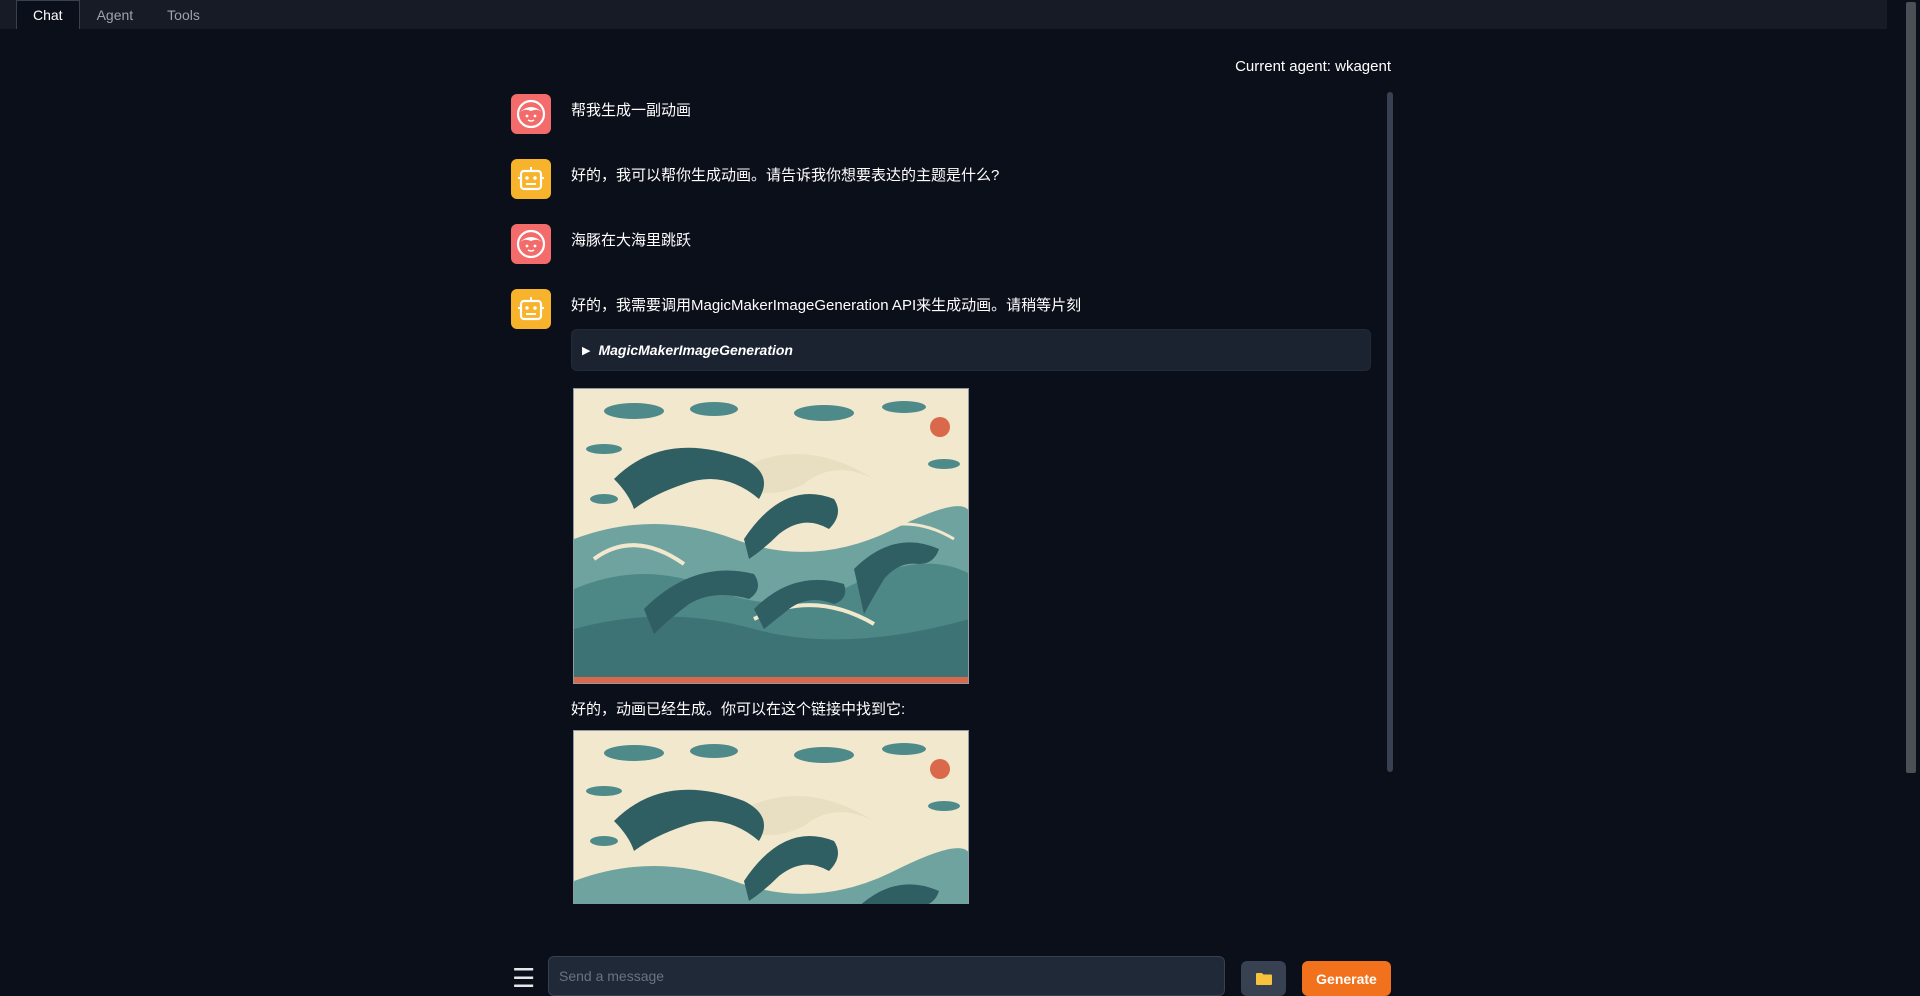  I want to click on message-user: 帮我生成一副动画, so click(601, 114).